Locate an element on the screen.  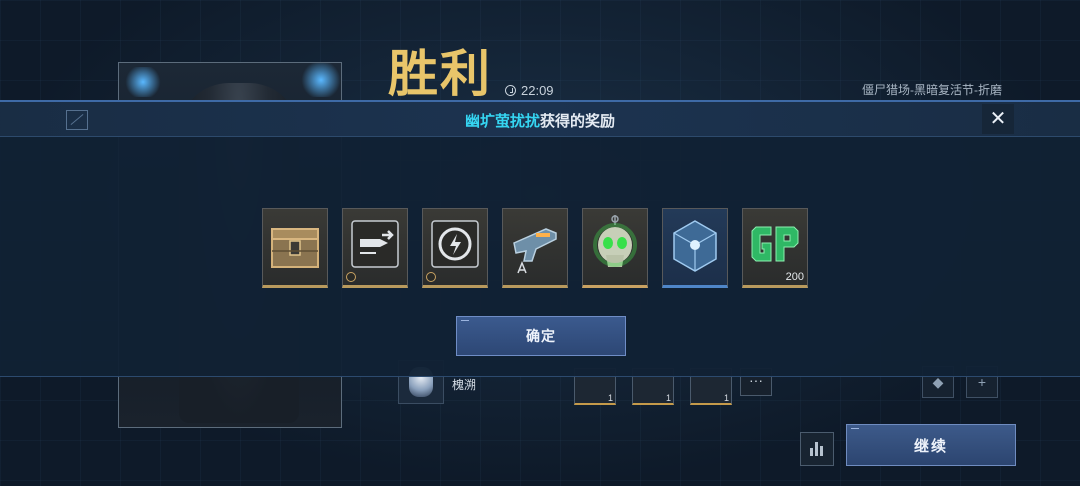
reward-item-supply-crate is located at coordinates (295, 248).